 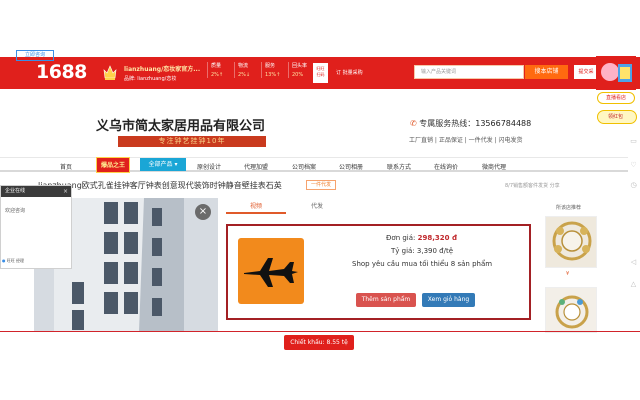 I want to click on product-title: lianzhuang欧式孔雀挂钟客厅钟表创意现代装饰时钟静音壁挂表石英, so click(x=160, y=185).